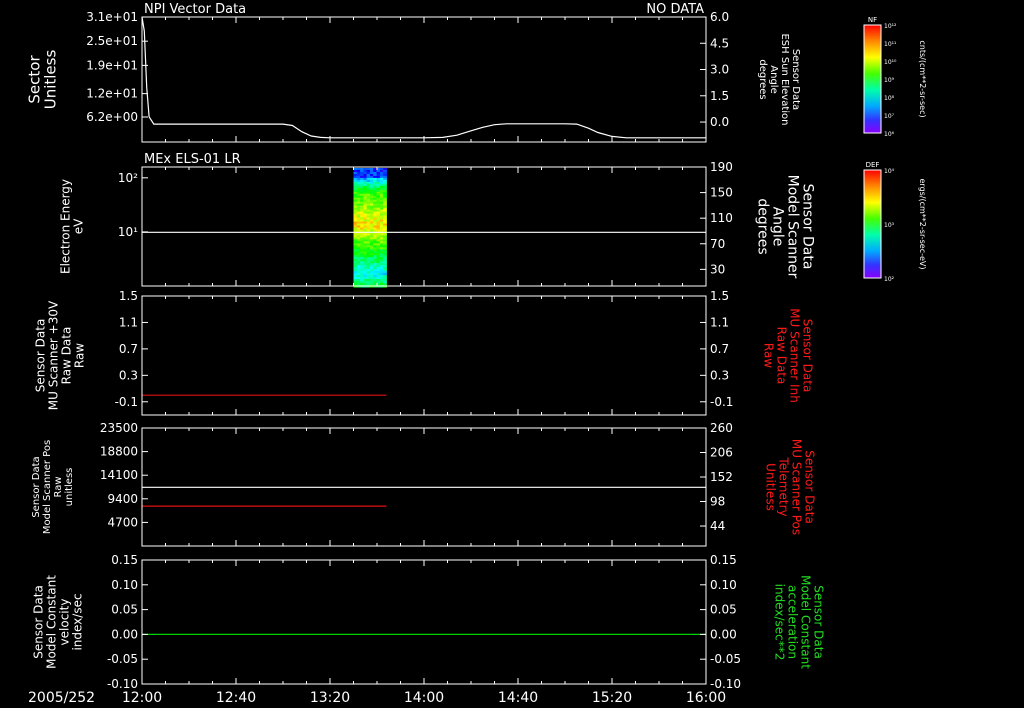  I want to click on axis-label-line: index/sec, so click(78, 621).